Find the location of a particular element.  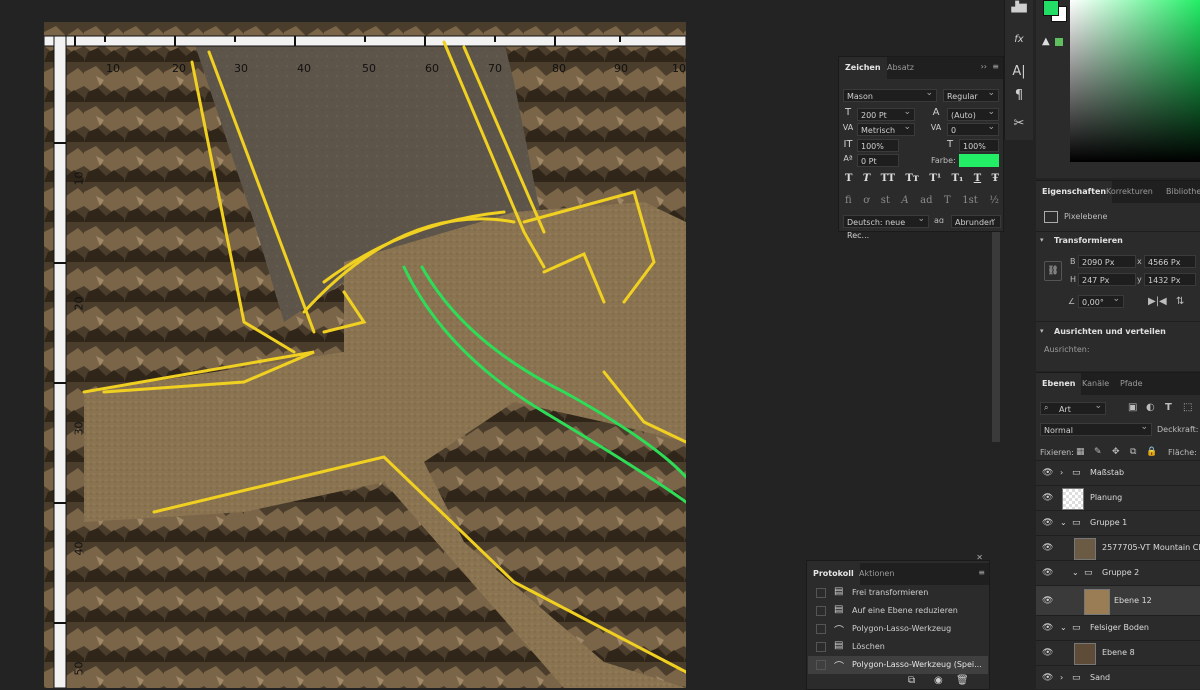

layer-row-group: 👁 ⌄ ▭ Felsiger Boden is located at coordinates (1118, 628).